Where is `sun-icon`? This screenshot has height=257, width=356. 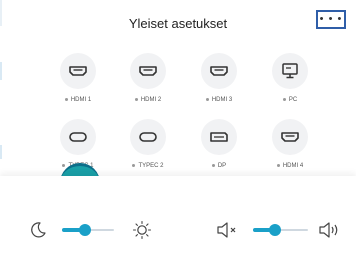
sun-icon is located at coordinates (142, 230).